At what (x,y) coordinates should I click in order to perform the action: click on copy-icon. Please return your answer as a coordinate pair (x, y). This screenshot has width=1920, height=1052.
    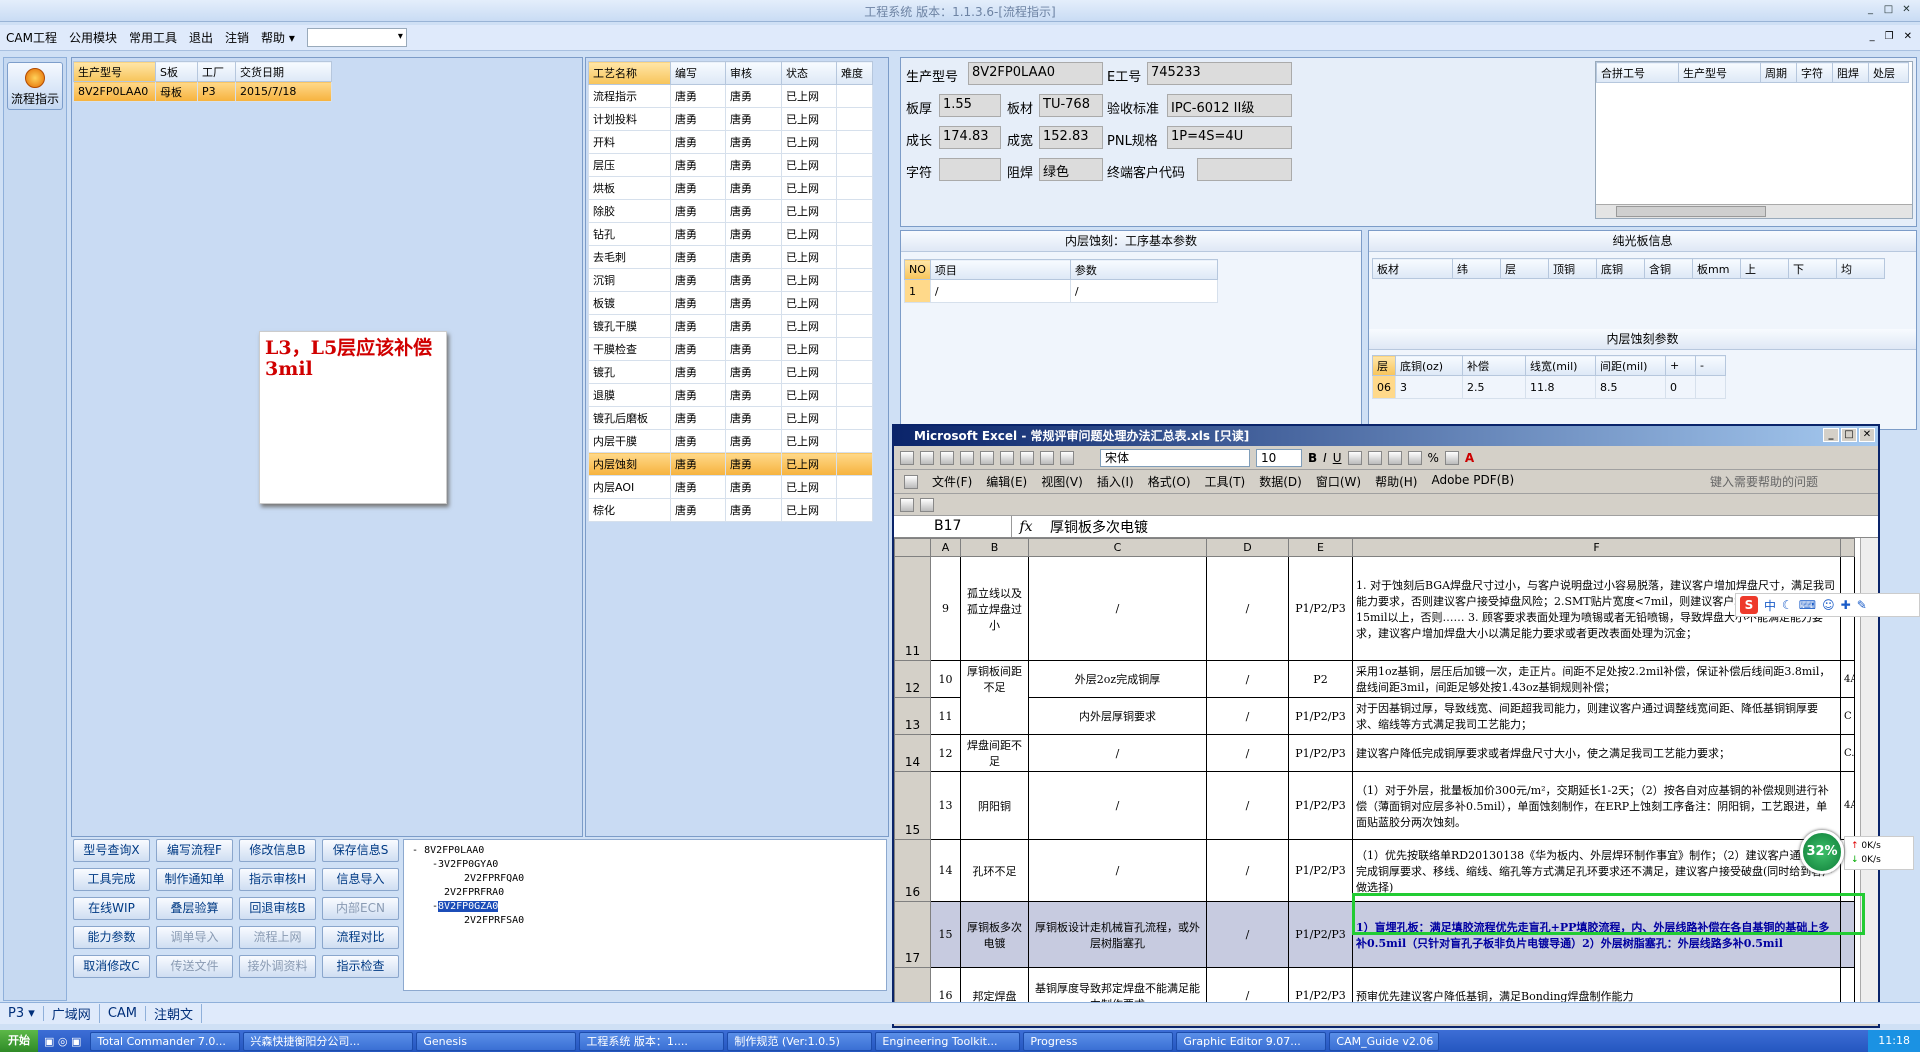
    Looking at the image, I should click on (1047, 457).